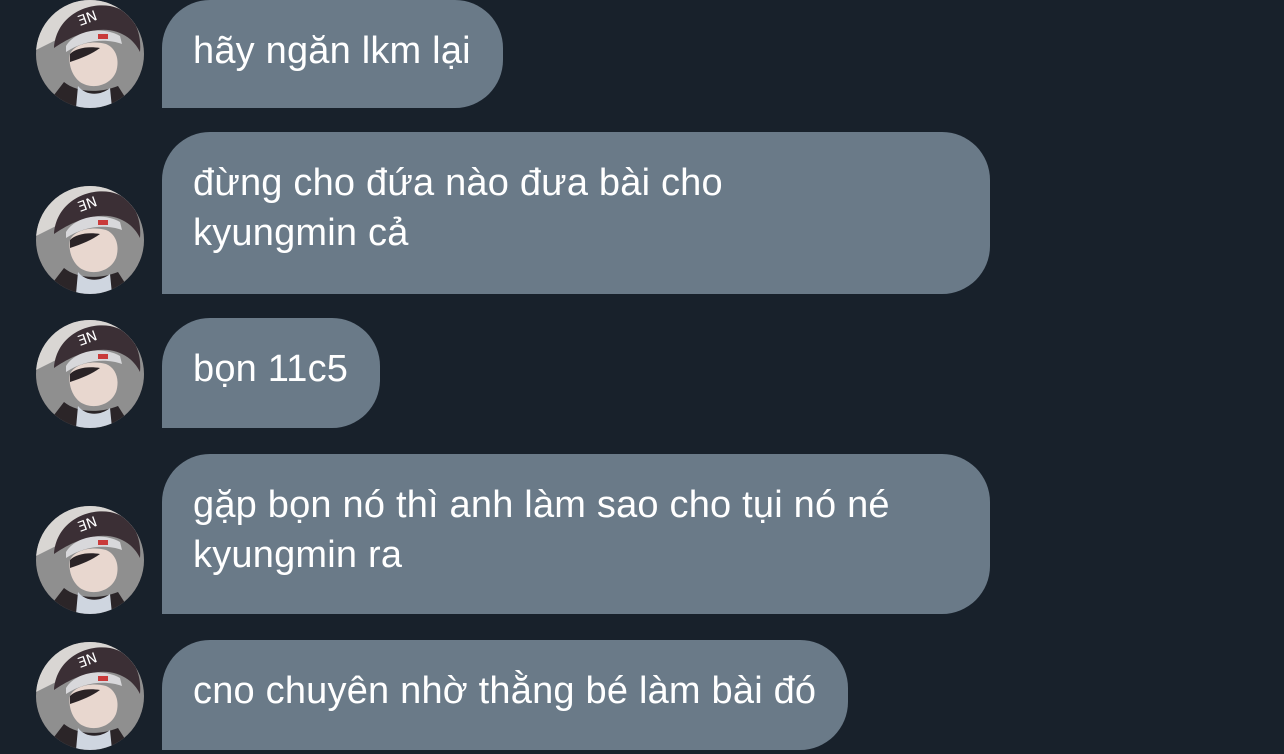  I want to click on message-bubble: bọn 11c5, so click(271, 373).